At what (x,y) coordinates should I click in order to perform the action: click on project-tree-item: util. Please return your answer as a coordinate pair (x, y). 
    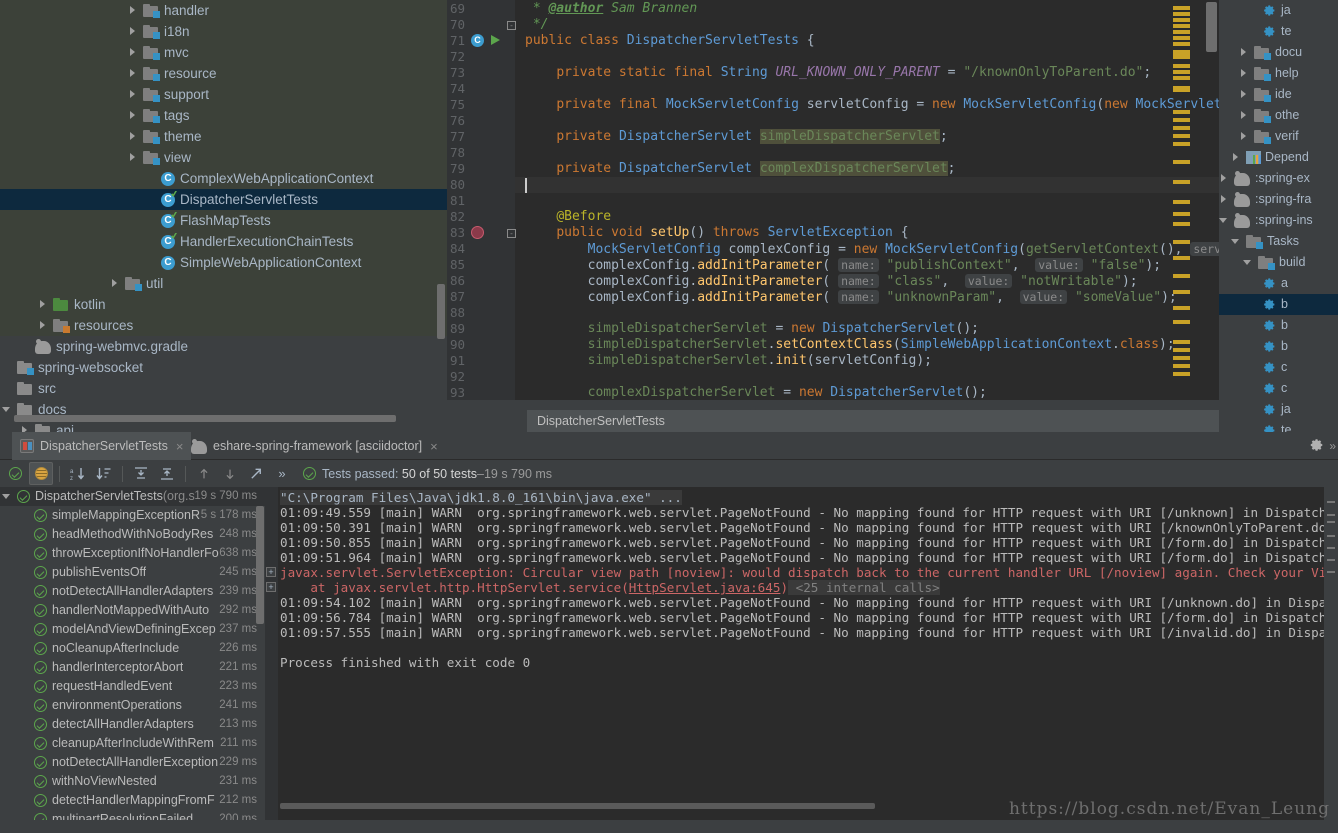
    Looking at the image, I should click on (223, 283).